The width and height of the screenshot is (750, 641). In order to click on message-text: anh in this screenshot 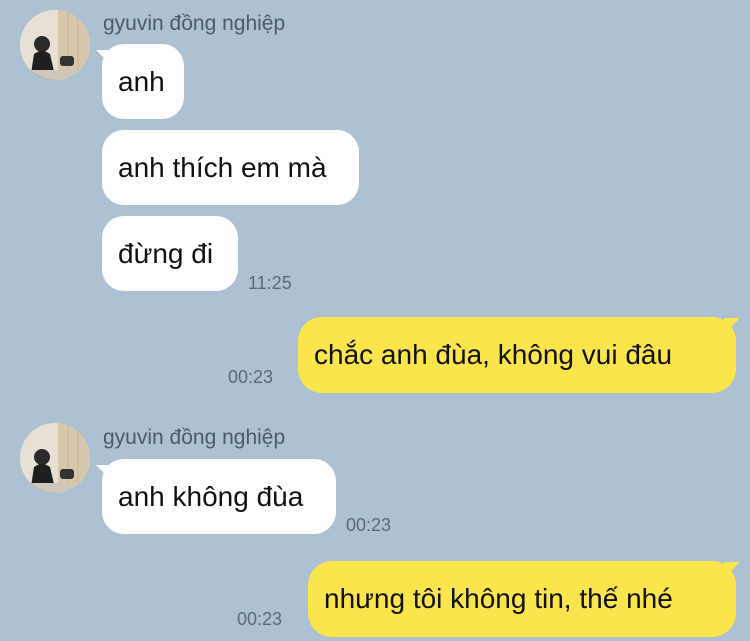, I will do `click(141, 81)`.